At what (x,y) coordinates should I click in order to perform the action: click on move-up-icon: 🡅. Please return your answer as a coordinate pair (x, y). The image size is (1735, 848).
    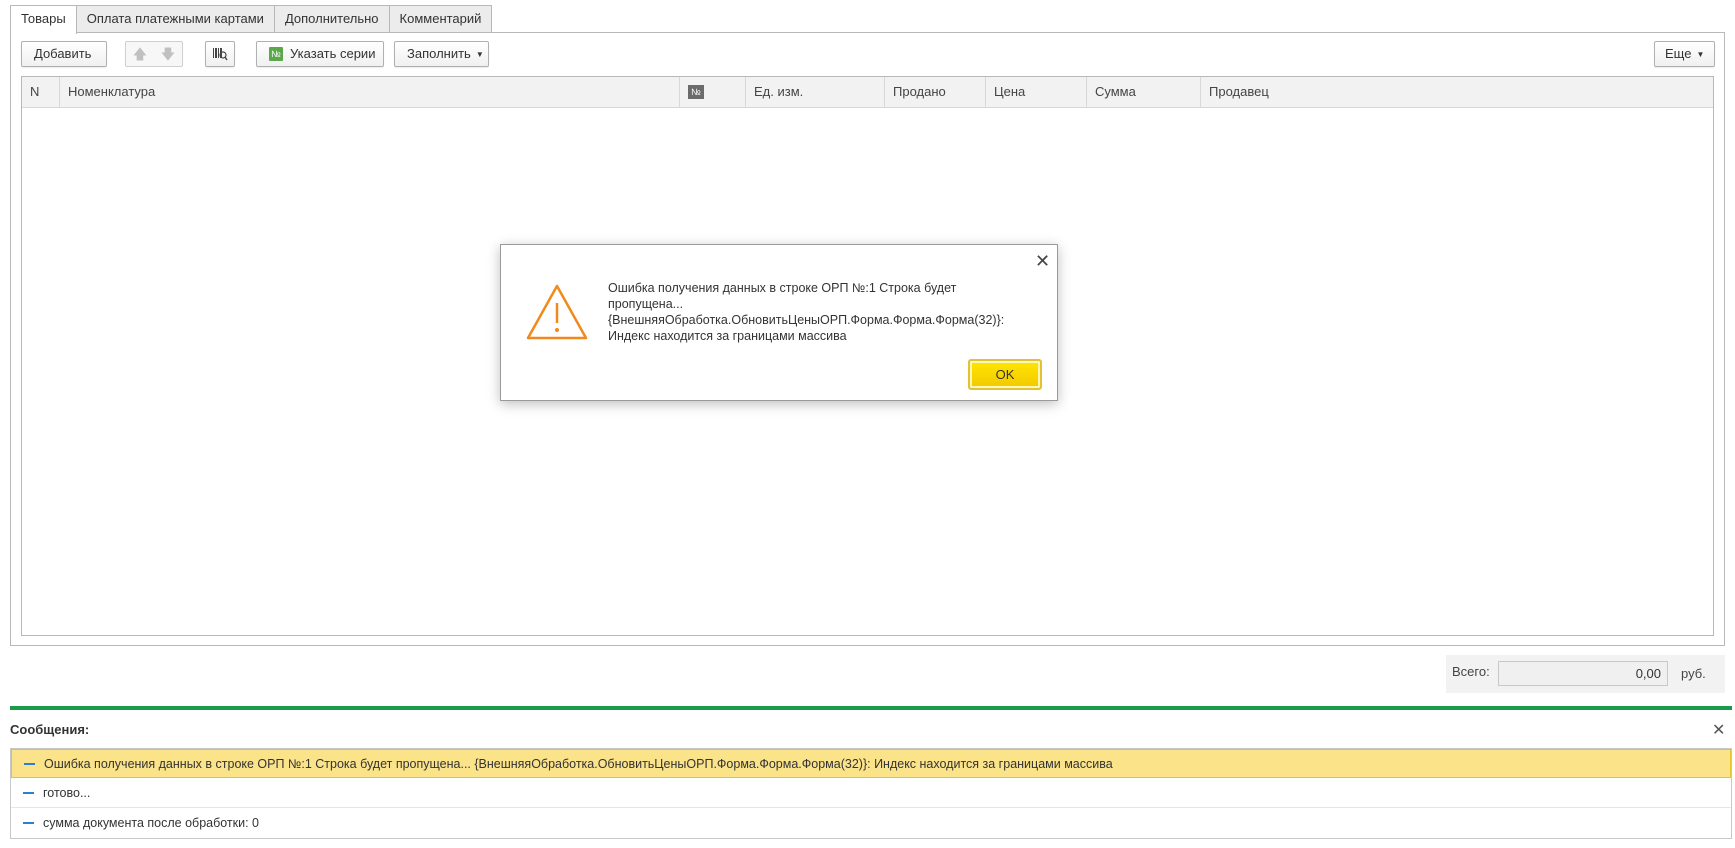
    Looking at the image, I should click on (140, 54).